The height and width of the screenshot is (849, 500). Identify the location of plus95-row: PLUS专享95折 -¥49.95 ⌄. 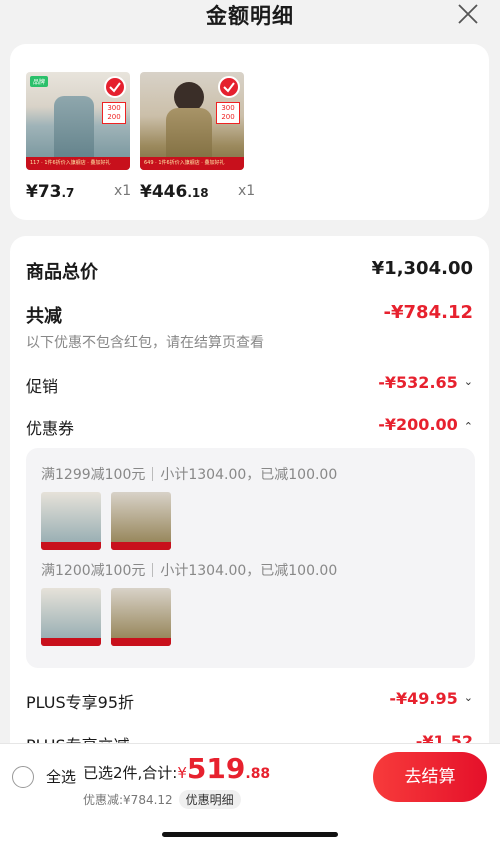
(249, 701).